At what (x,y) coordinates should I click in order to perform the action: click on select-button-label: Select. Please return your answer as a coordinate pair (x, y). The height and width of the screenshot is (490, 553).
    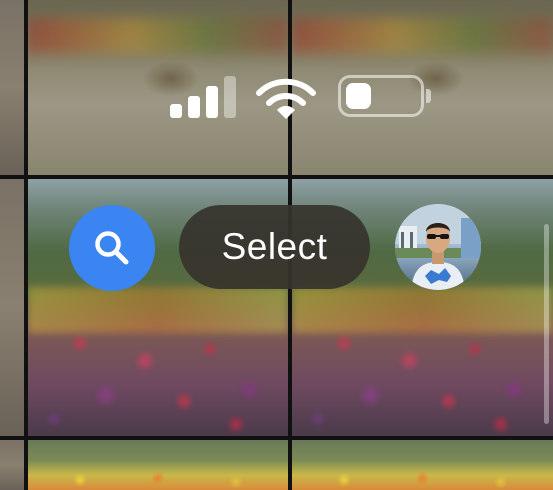
    Looking at the image, I should click on (274, 246).